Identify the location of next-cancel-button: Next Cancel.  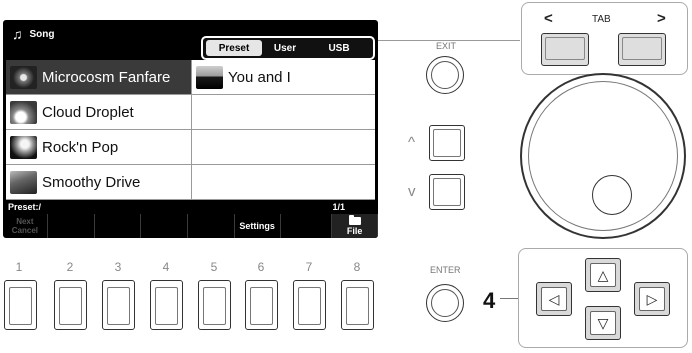
(25, 226).